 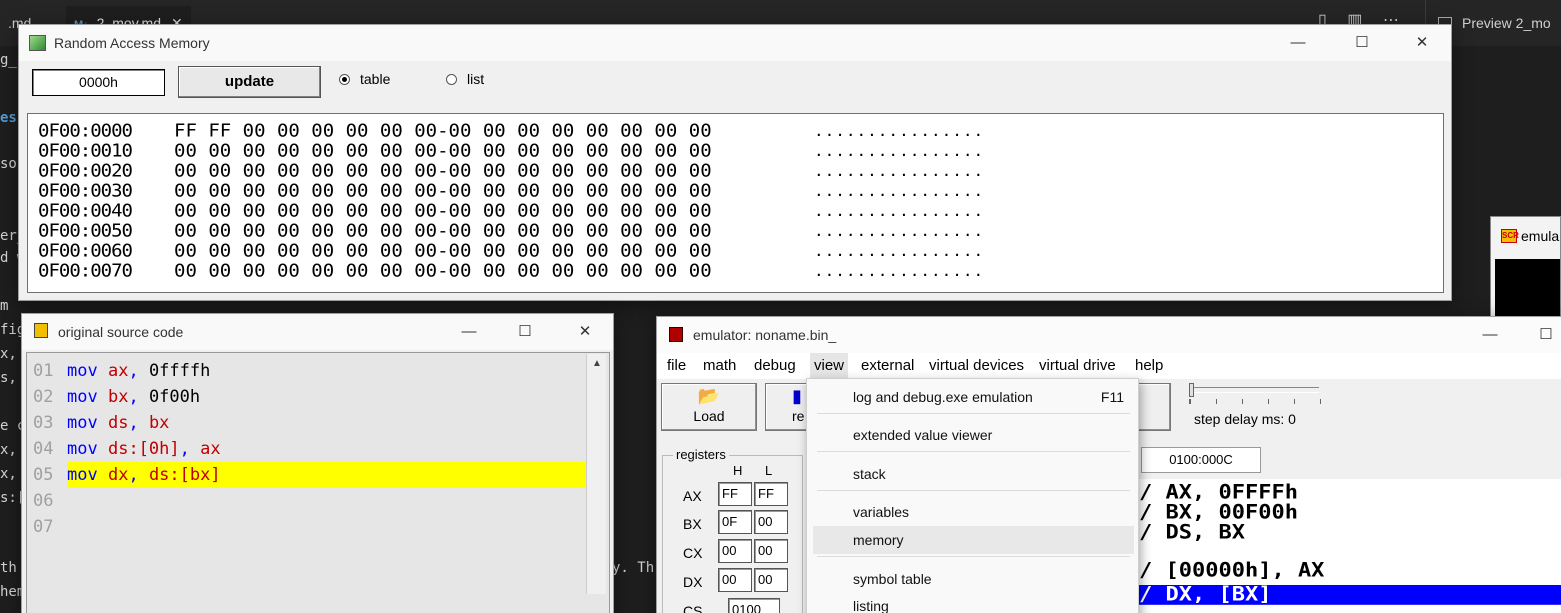 I want to click on register-ax-high: FF, so click(x=735, y=494).